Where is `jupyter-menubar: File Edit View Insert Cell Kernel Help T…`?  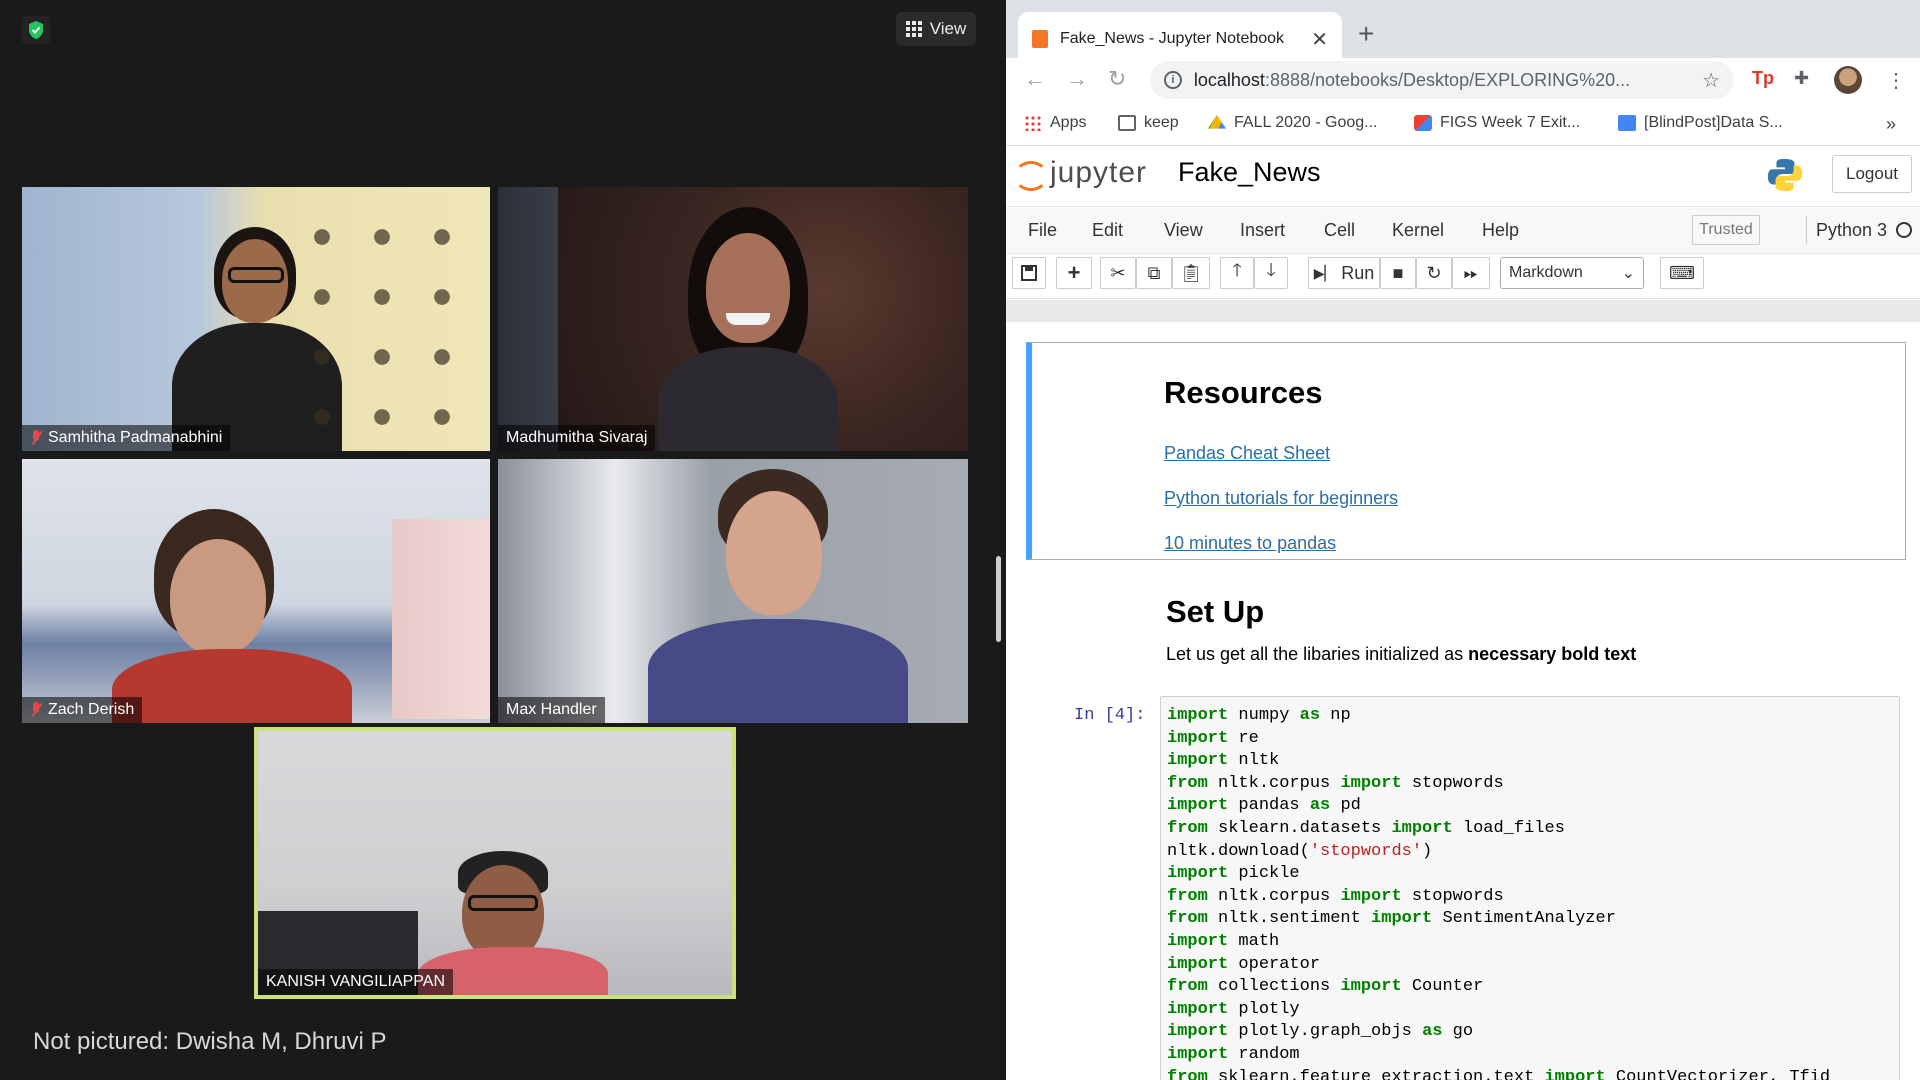
jupyter-menubar: File Edit View Insert Cell Kernel Help T… is located at coordinates (1463, 231).